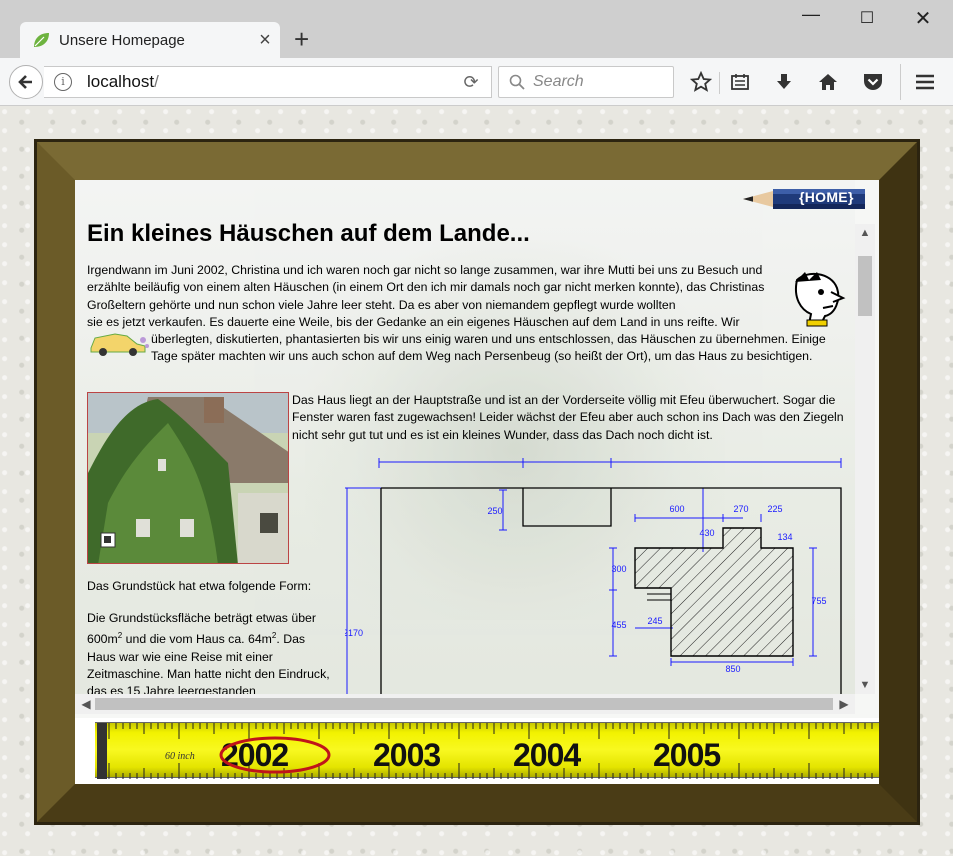 This screenshot has height=856, width=953. What do you see at coordinates (654, 621) in the screenshot?
I see `plan-dim-label: 245` at bounding box center [654, 621].